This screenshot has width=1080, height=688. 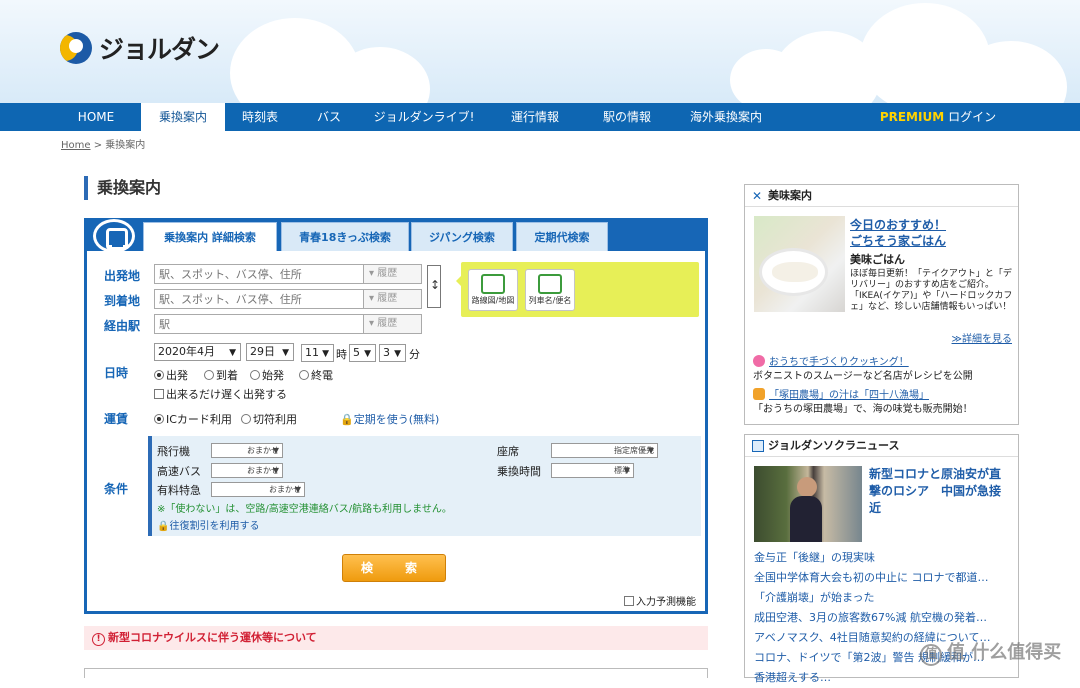 I want to click on covid-notice: ! 新型コロナウイルスに伴う運休等について, so click(x=396, y=638).